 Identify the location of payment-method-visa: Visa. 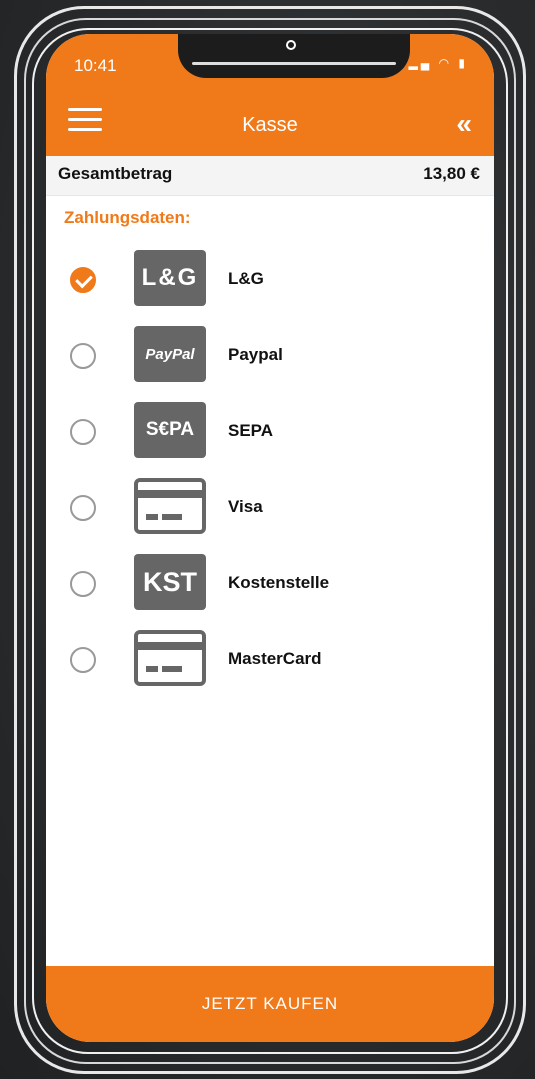
(270, 508).